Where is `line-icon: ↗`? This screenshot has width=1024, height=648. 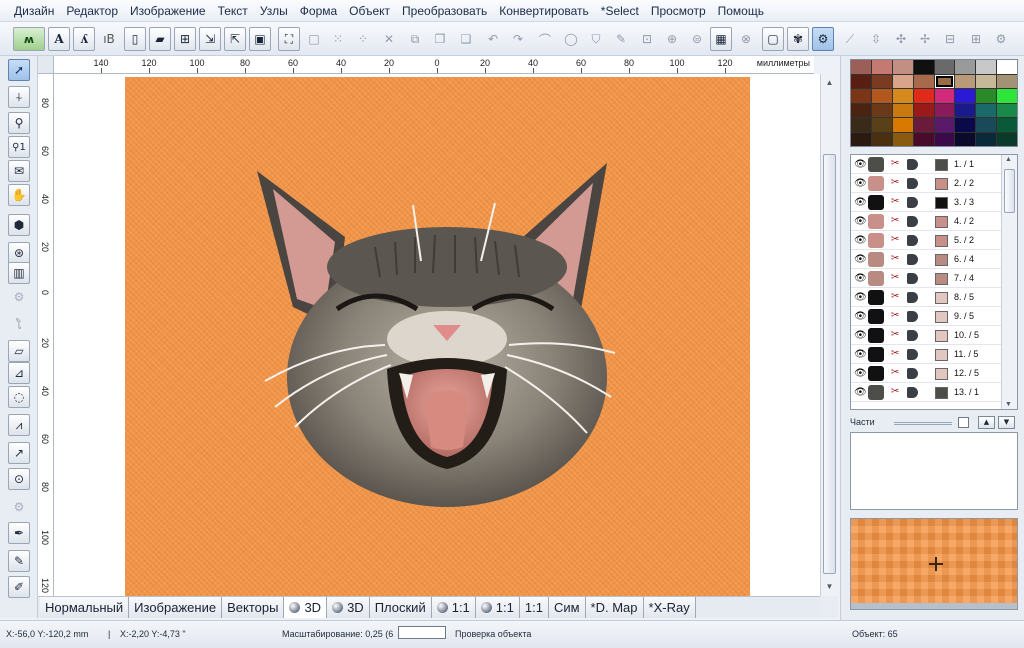
line-icon: ↗ is located at coordinates (19, 453).